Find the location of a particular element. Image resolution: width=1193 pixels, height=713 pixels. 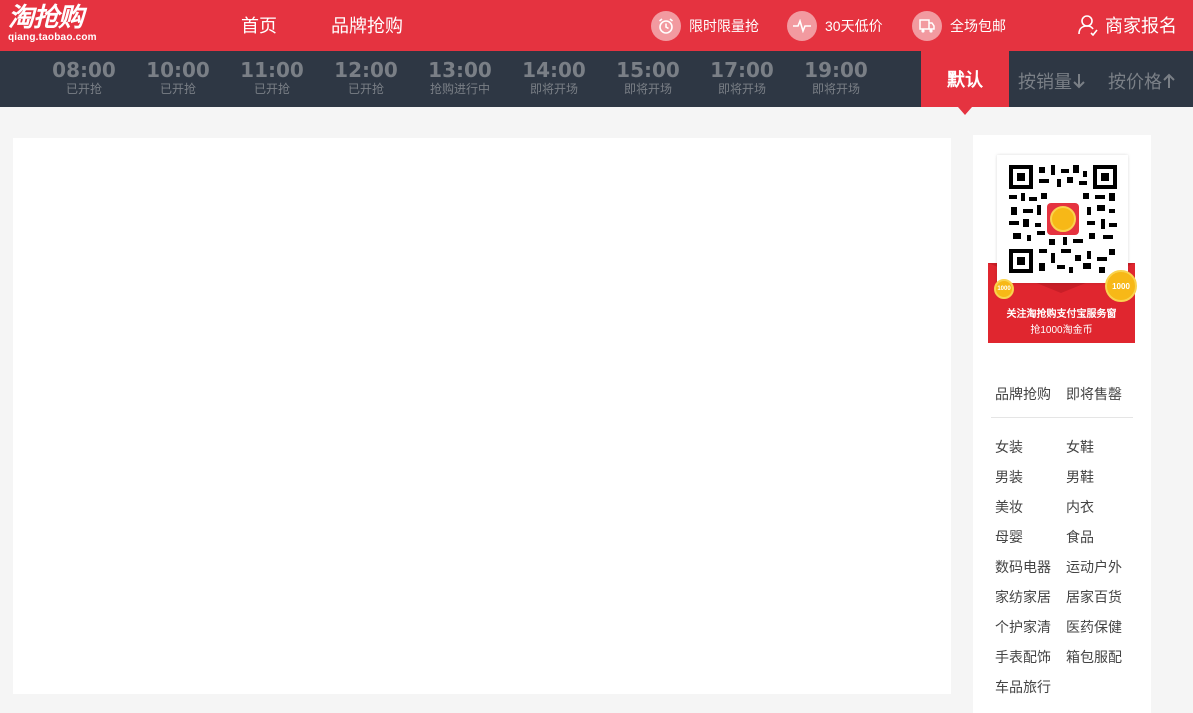

category-link: 箱包服配 is located at coordinates (1094, 657).